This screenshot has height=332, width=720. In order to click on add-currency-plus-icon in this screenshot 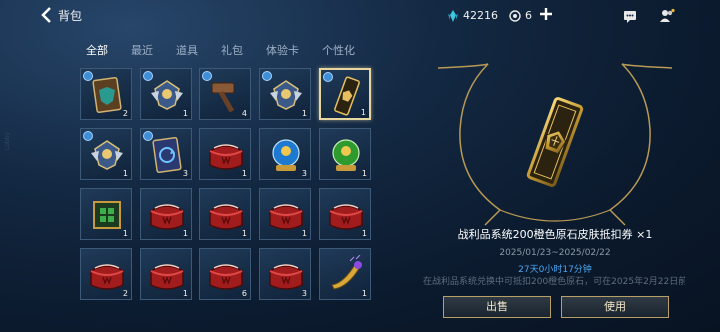, I will do `click(546, 14)`.